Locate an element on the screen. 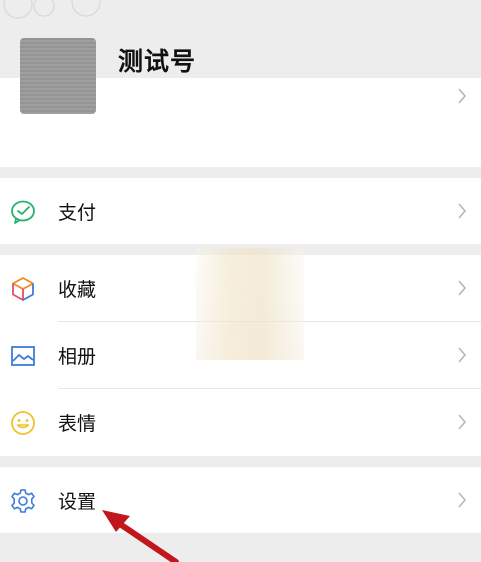 This screenshot has height=562, width=481. menu-item-pay-label: 支付 is located at coordinates (77, 213).